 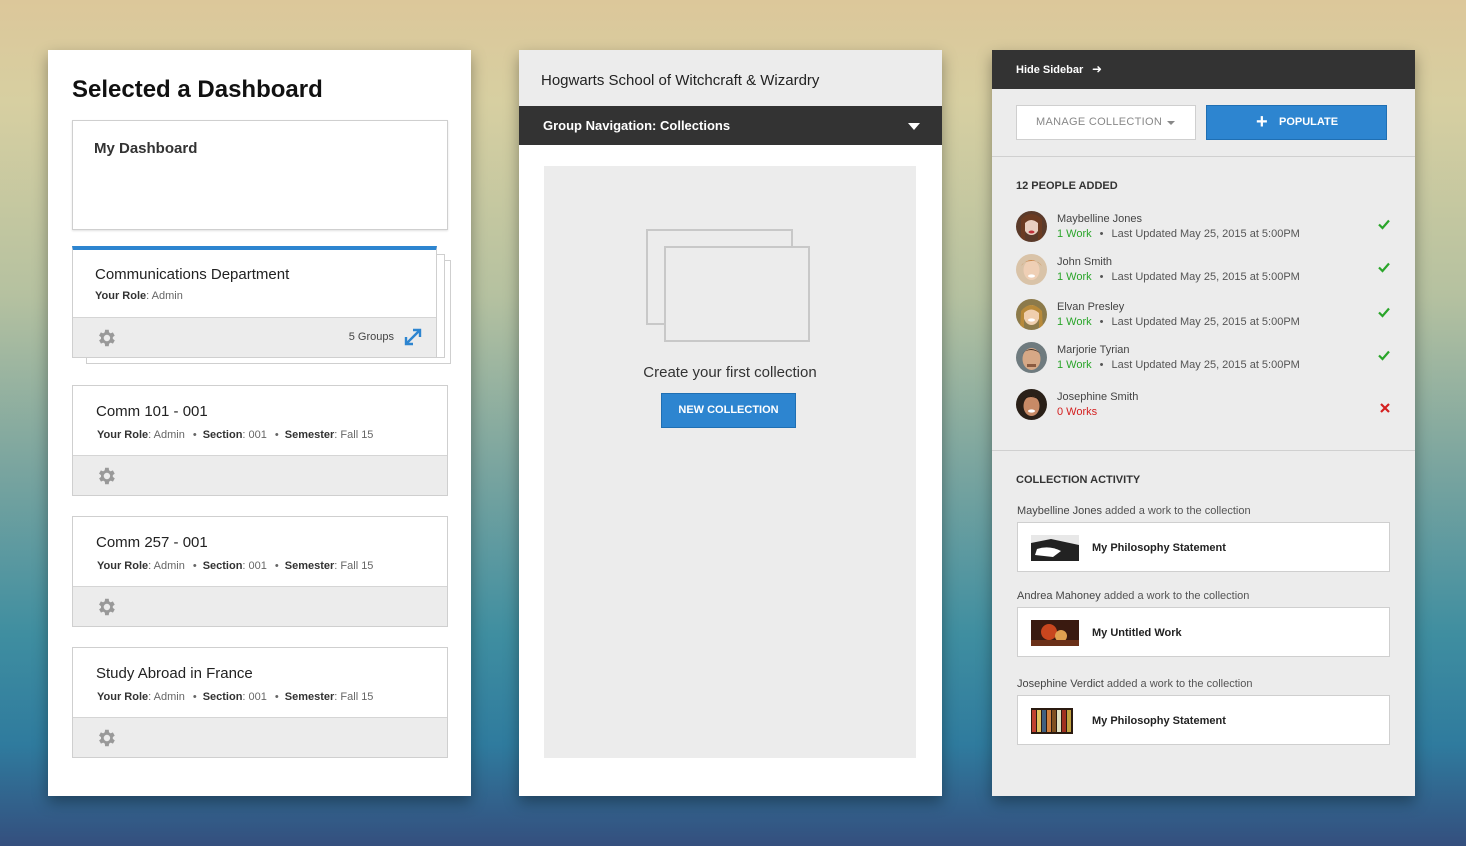 What do you see at coordinates (1049, 70) in the screenshot?
I see `hide-sidebar-button: Hide Sidebar` at bounding box center [1049, 70].